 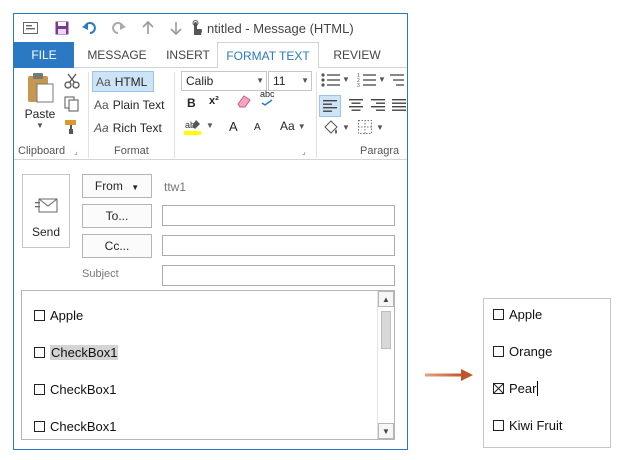 I want to click on text-effects-button: abc, so click(x=267, y=98).